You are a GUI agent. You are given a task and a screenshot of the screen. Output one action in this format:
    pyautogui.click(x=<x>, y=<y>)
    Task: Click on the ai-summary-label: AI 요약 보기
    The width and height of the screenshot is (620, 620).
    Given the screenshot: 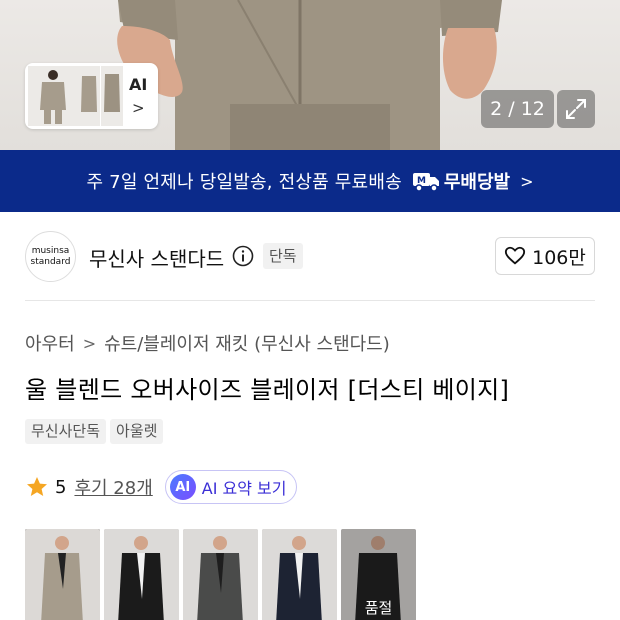 What is the action you would take?
    pyautogui.click(x=244, y=488)
    